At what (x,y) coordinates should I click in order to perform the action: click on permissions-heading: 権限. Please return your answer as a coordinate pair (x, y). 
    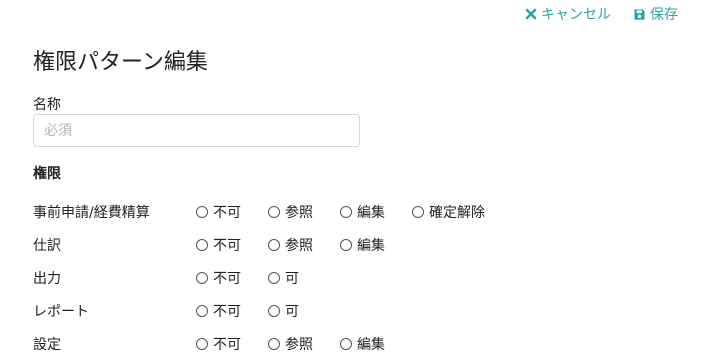
    Looking at the image, I should click on (47, 174).